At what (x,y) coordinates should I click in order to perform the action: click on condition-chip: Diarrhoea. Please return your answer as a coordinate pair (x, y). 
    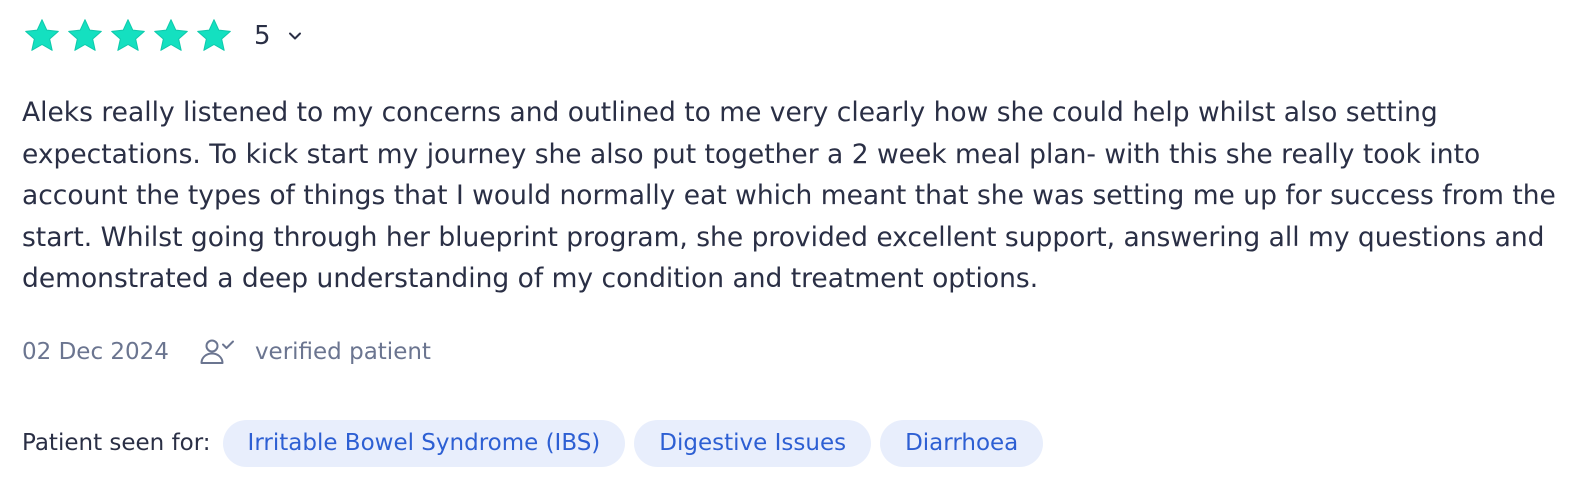
    Looking at the image, I should click on (962, 443).